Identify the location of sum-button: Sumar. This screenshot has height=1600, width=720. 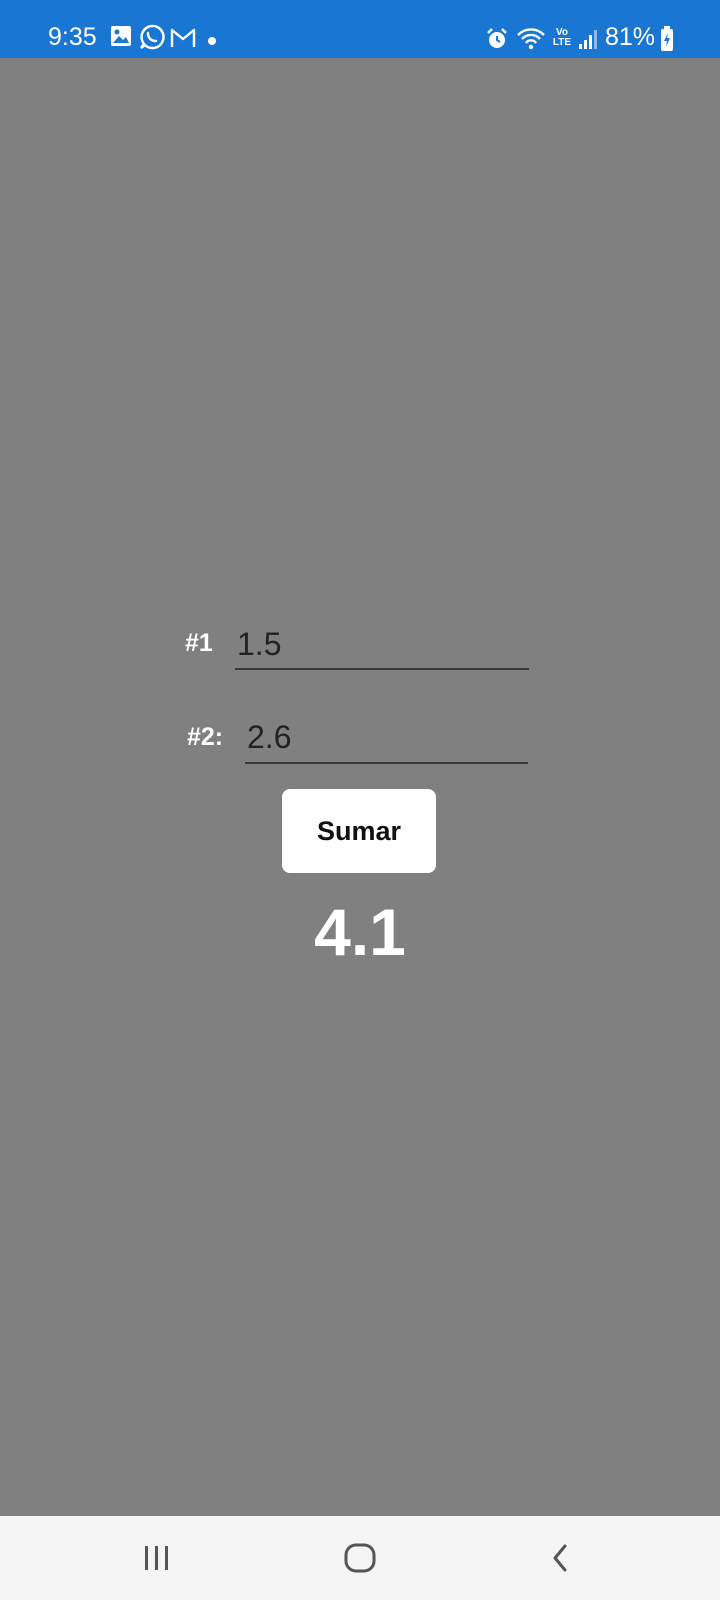
(359, 831).